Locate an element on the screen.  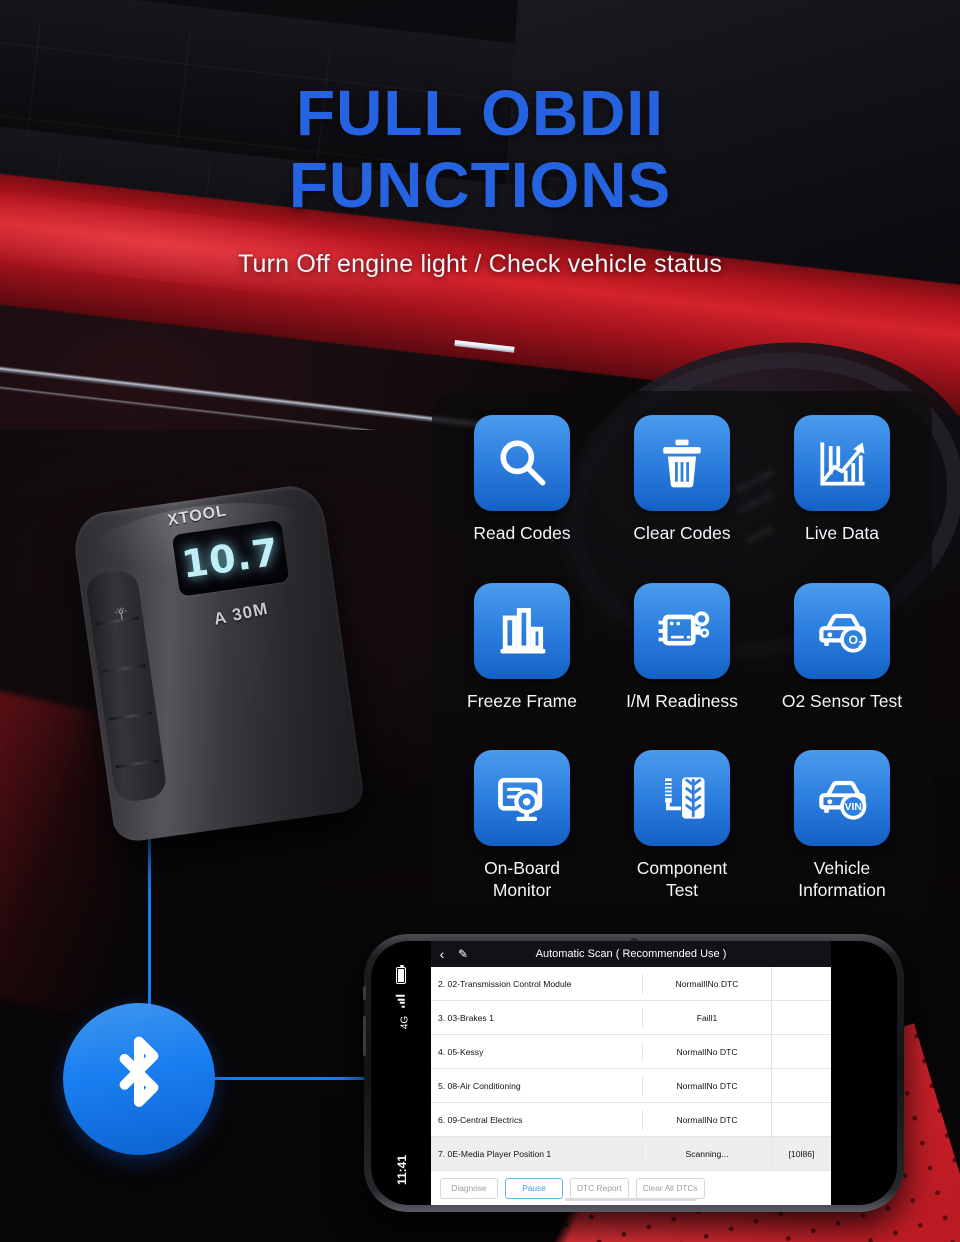
tile-component-test is located at coordinates (682, 798).